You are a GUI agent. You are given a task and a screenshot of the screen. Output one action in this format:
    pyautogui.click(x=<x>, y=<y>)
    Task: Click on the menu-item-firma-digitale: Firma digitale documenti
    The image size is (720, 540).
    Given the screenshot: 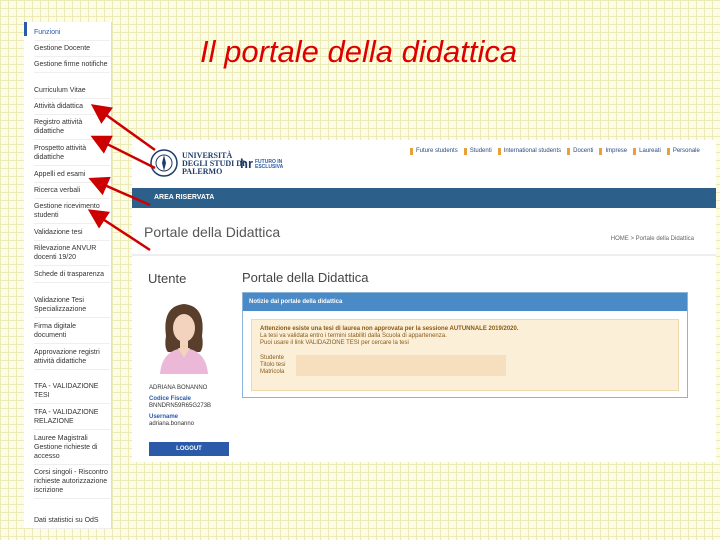 What is the action you would take?
    pyautogui.click(x=72, y=333)
    